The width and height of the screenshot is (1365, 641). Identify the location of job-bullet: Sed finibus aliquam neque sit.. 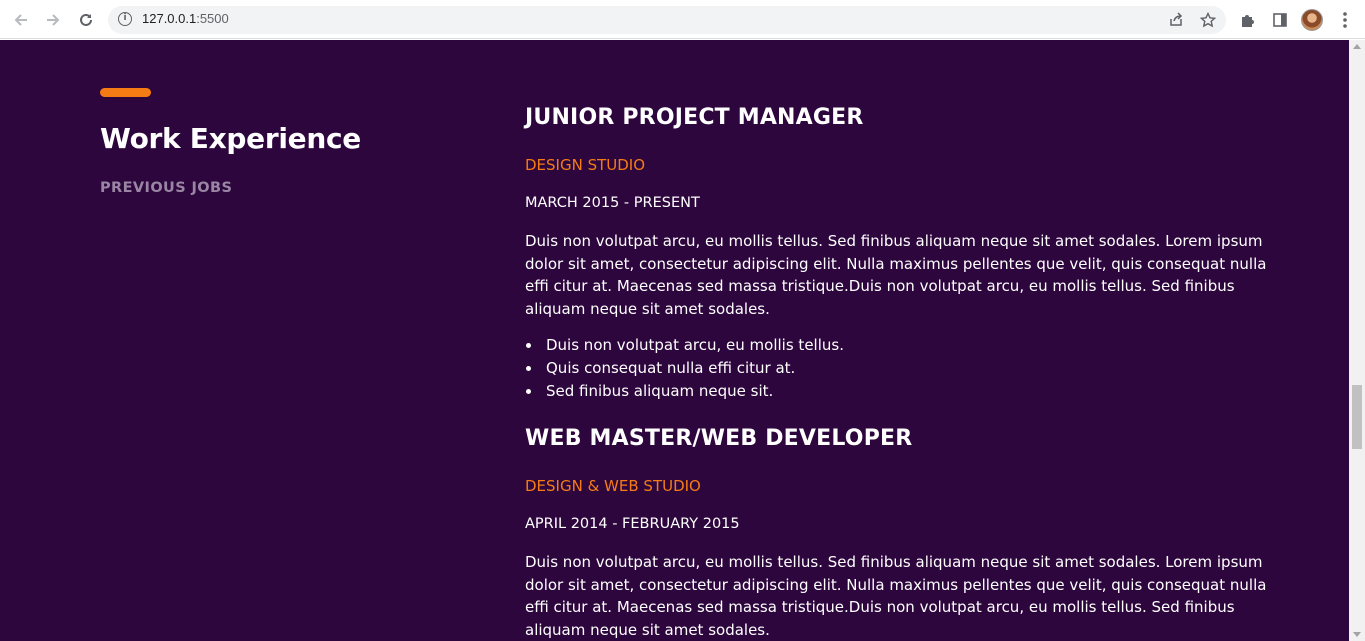
(900, 391).